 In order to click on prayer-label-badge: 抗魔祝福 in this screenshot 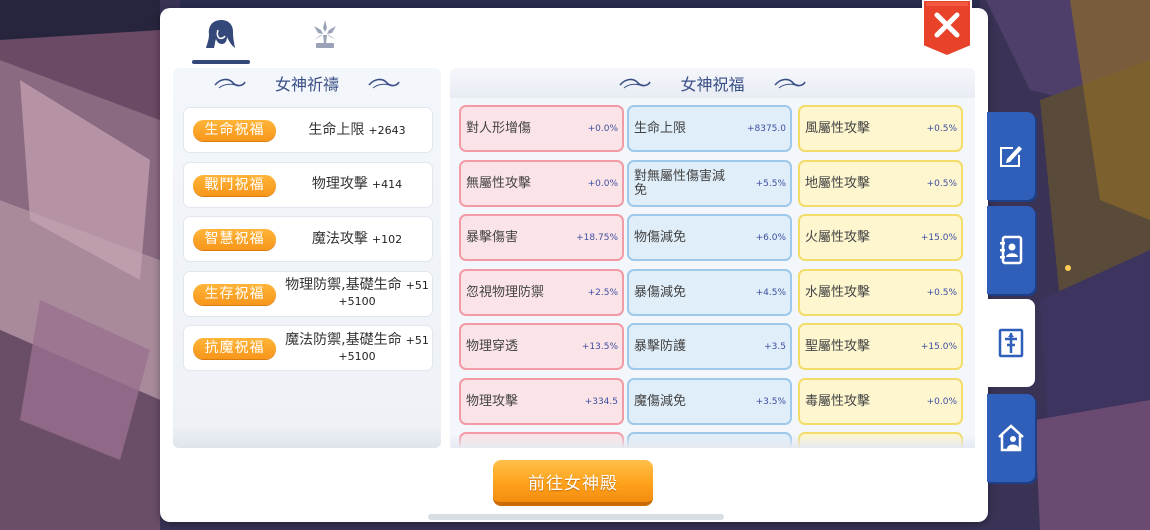, I will do `click(234, 348)`.